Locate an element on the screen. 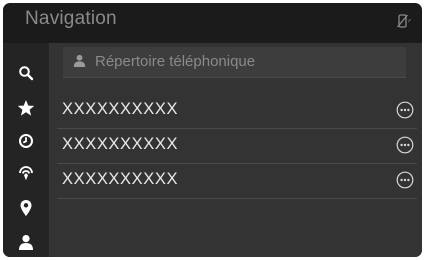 The image size is (425, 260). sidebar-item-nearby is located at coordinates (26, 174).